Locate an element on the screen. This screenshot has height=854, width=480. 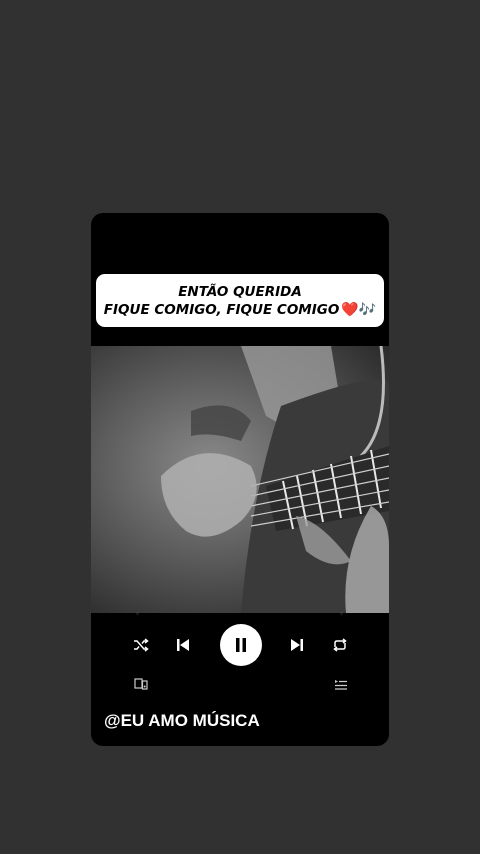
devices-icon is located at coordinates (141, 684).